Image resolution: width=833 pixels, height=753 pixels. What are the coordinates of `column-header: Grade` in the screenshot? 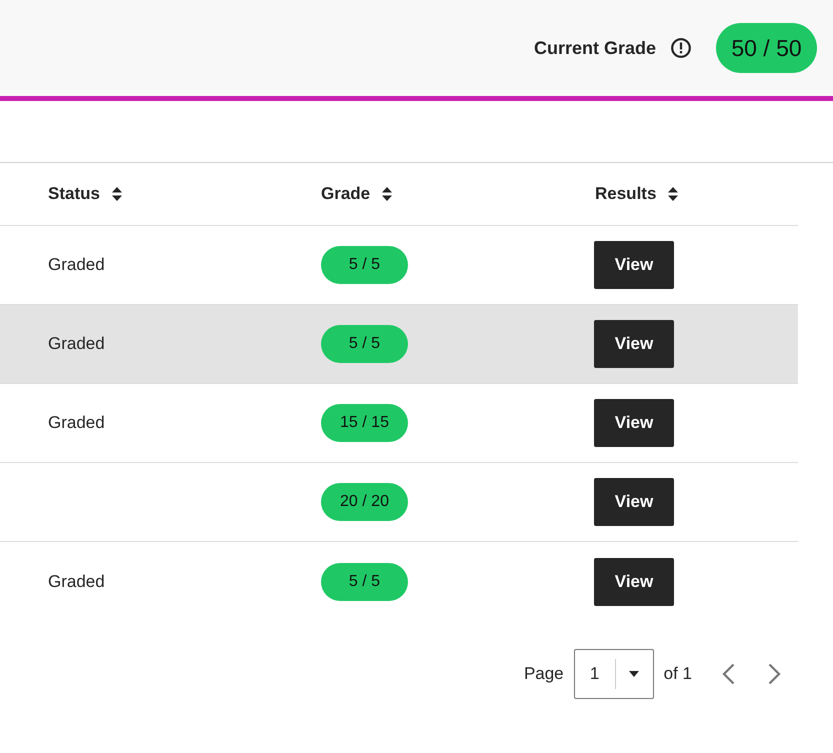 It's located at (356, 194).